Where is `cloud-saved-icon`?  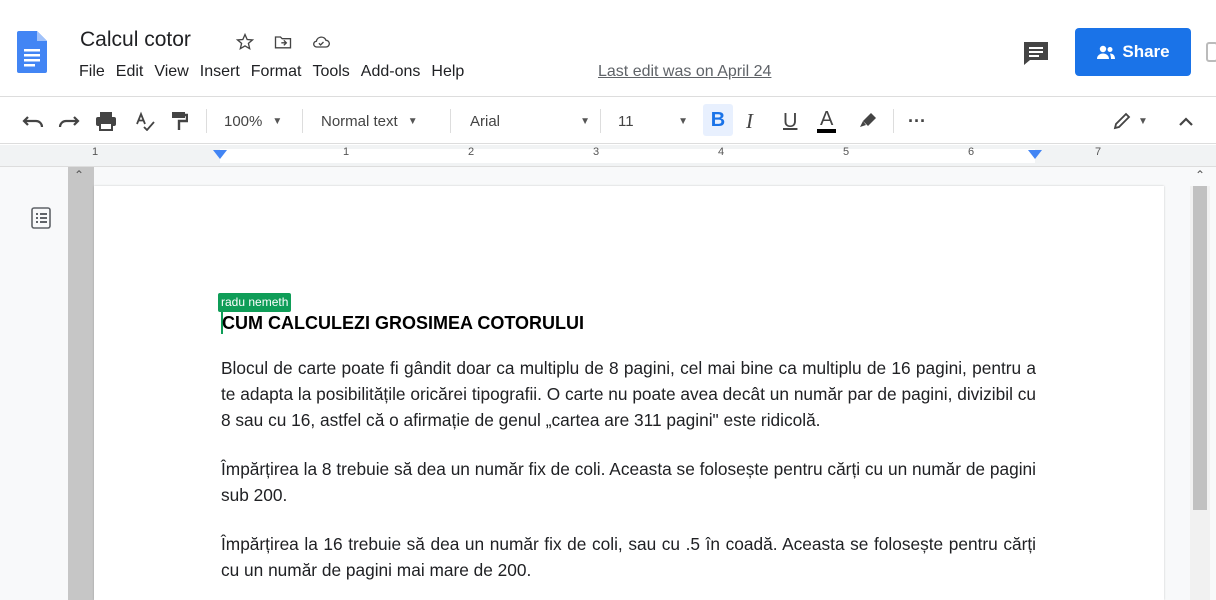
cloud-saved-icon is located at coordinates (321, 42).